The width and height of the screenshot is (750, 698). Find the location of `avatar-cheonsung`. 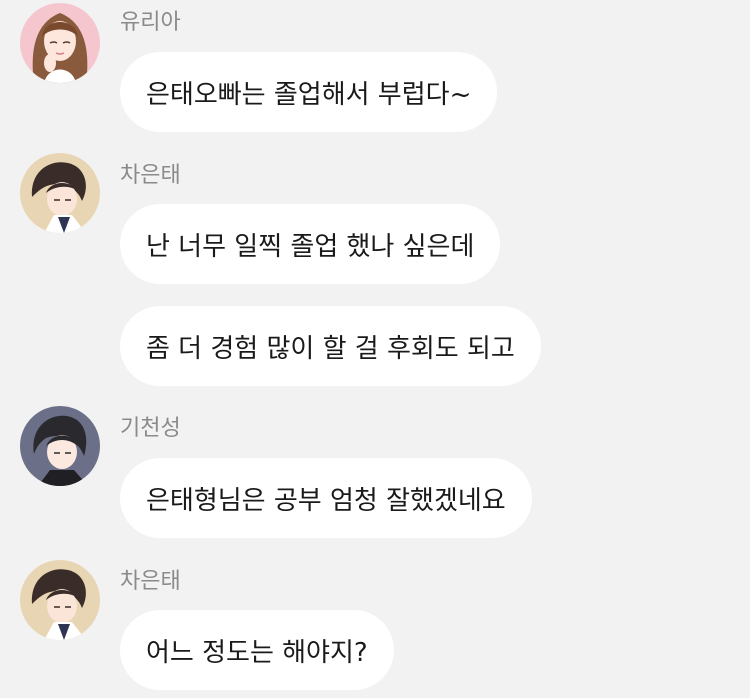

avatar-cheonsung is located at coordinates (60, 446).